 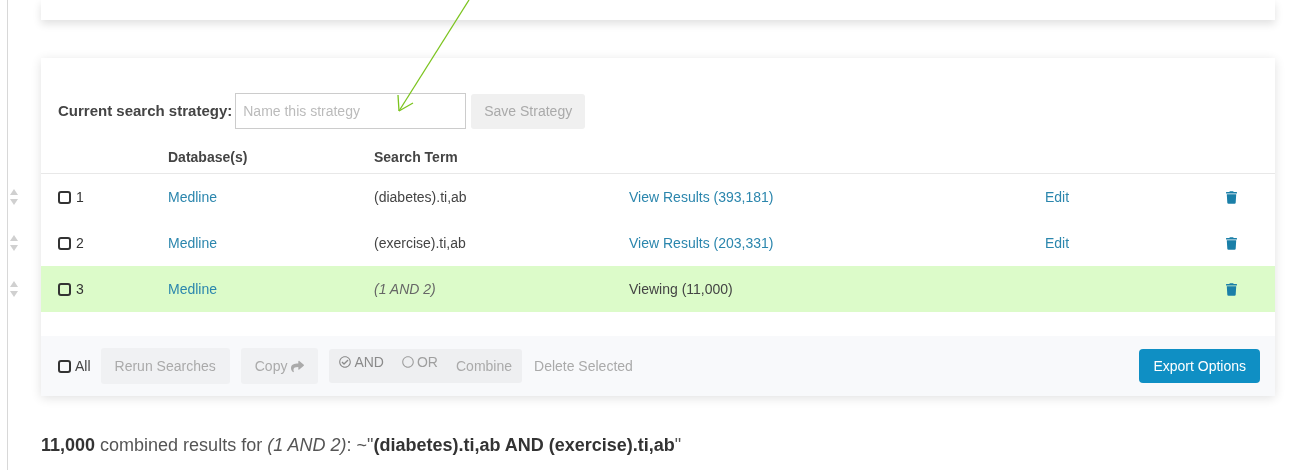 What do you see at coordinates (405, 288) in the screenshot?
I see `search-term: (1 AND 2)` at bounding box center [405, 288].